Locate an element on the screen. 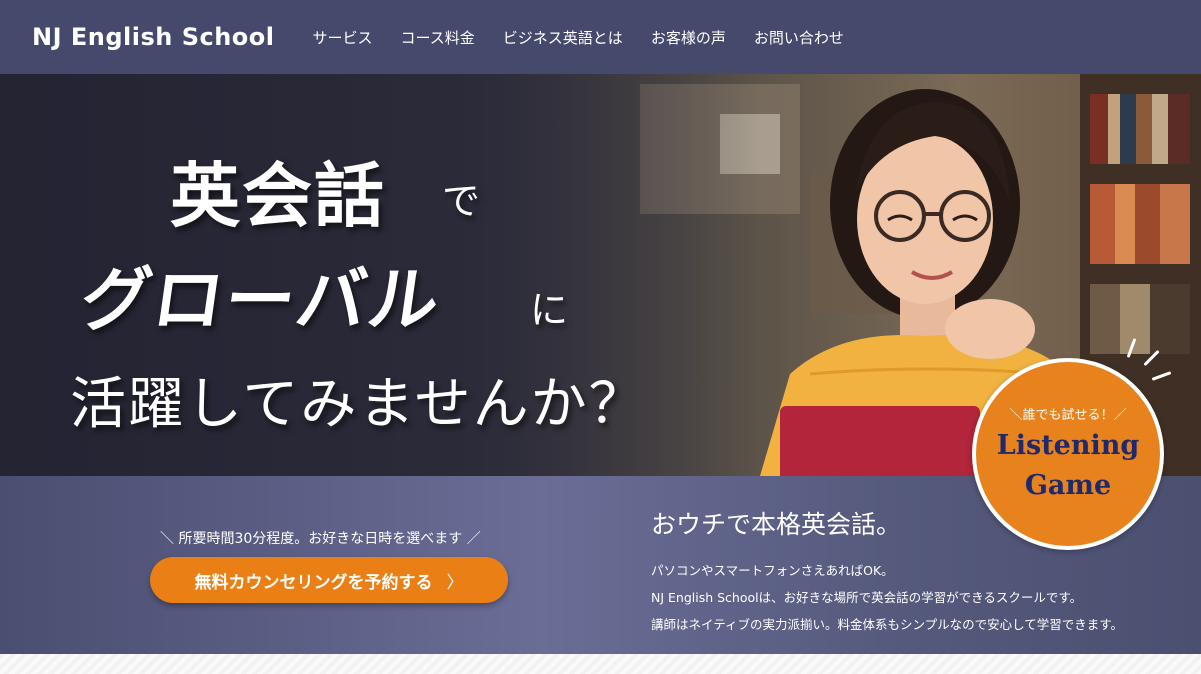  section-divider is located at coordinates (600, 664).